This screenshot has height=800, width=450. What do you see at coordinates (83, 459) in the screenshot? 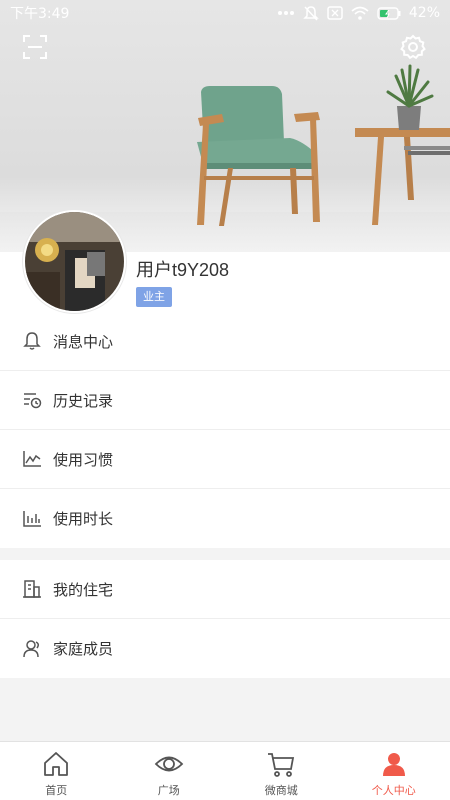
I see `menu-label: 使用习惯` at bounding box center [83, 459].